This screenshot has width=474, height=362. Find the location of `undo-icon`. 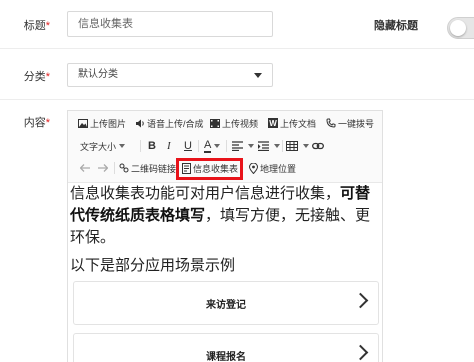

undo-icon is located at coordinates (85, 168).